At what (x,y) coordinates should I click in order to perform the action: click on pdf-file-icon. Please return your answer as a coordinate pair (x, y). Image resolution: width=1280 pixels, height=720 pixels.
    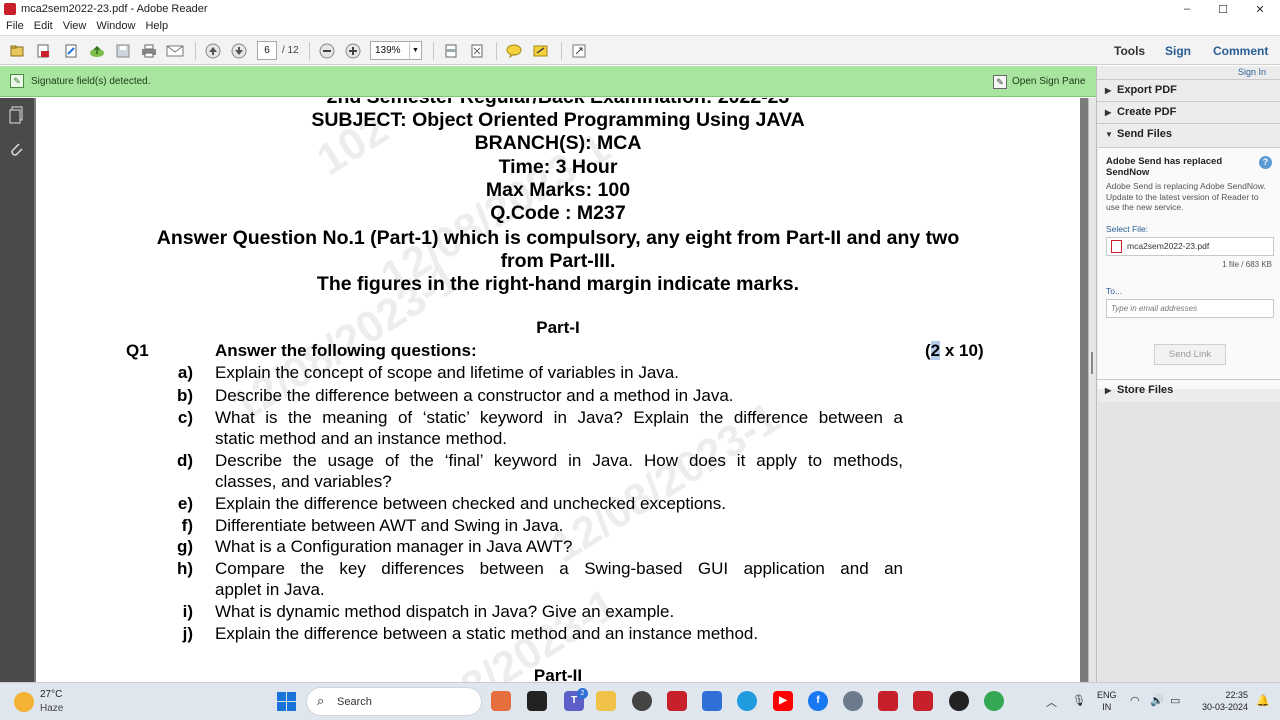
    Looking at the image, I should click on (1116, 246).